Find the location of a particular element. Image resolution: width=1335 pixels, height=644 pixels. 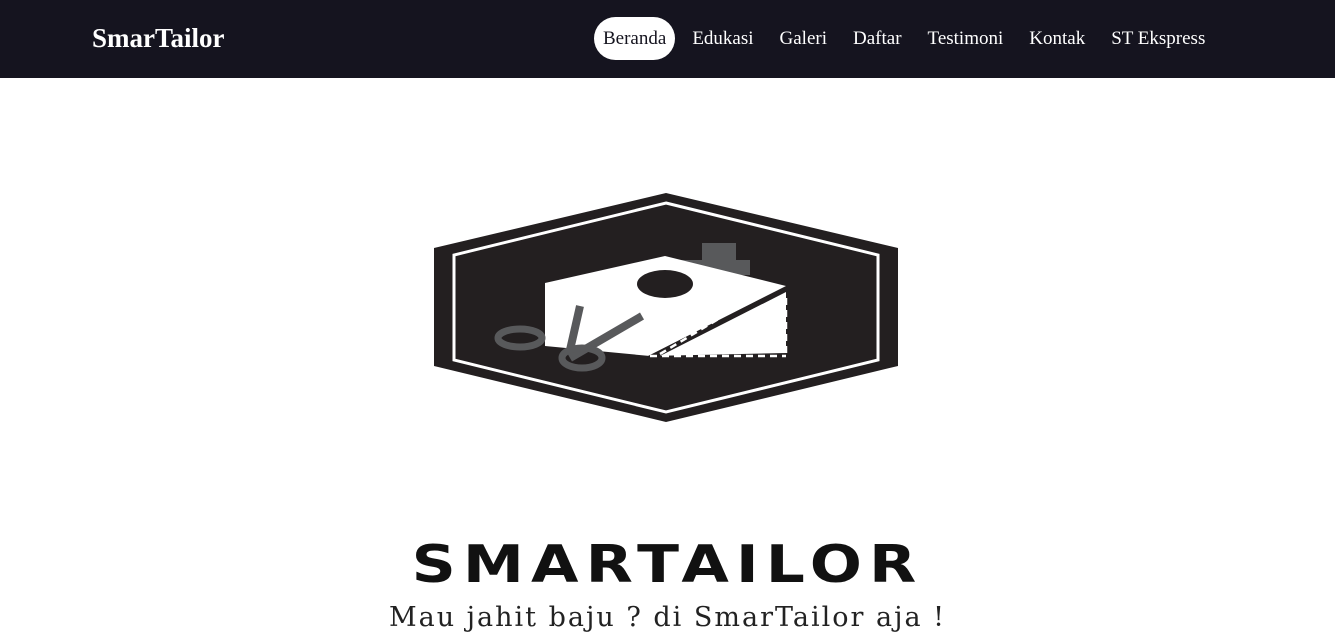

nav-item-galeri: Galeri is located at coordinates (803, 38).